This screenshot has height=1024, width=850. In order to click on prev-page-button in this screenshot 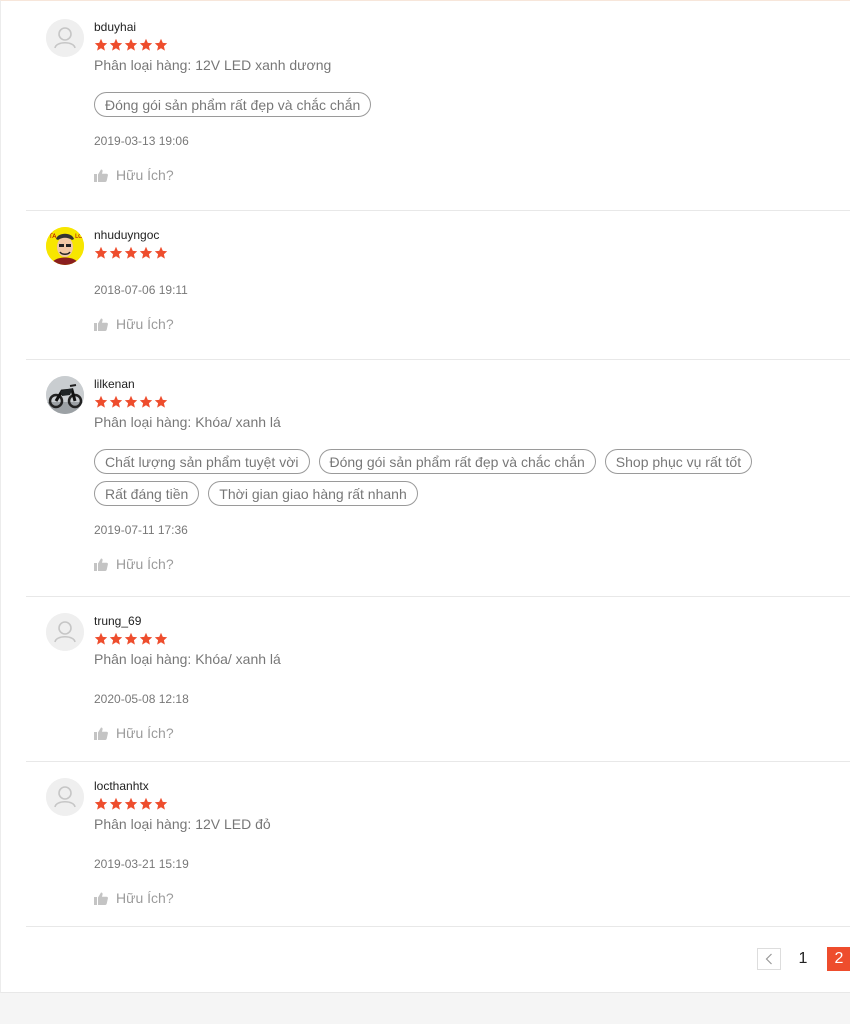, I will do `click(769, 959)`.